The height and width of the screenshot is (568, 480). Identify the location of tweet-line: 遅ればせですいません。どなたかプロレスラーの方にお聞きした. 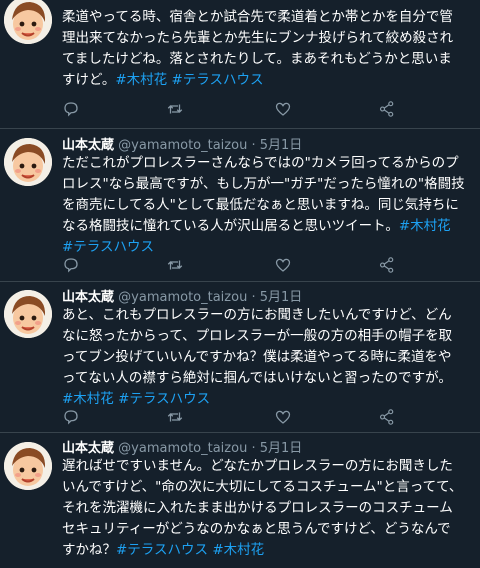
(257, 466).